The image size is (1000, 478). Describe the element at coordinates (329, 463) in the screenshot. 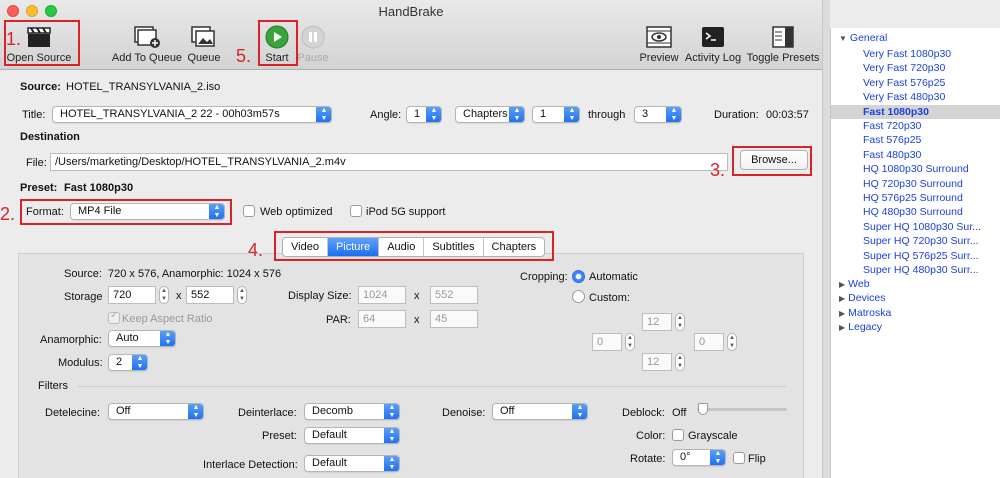

I see `interlace-detection-value: Default` at that location.